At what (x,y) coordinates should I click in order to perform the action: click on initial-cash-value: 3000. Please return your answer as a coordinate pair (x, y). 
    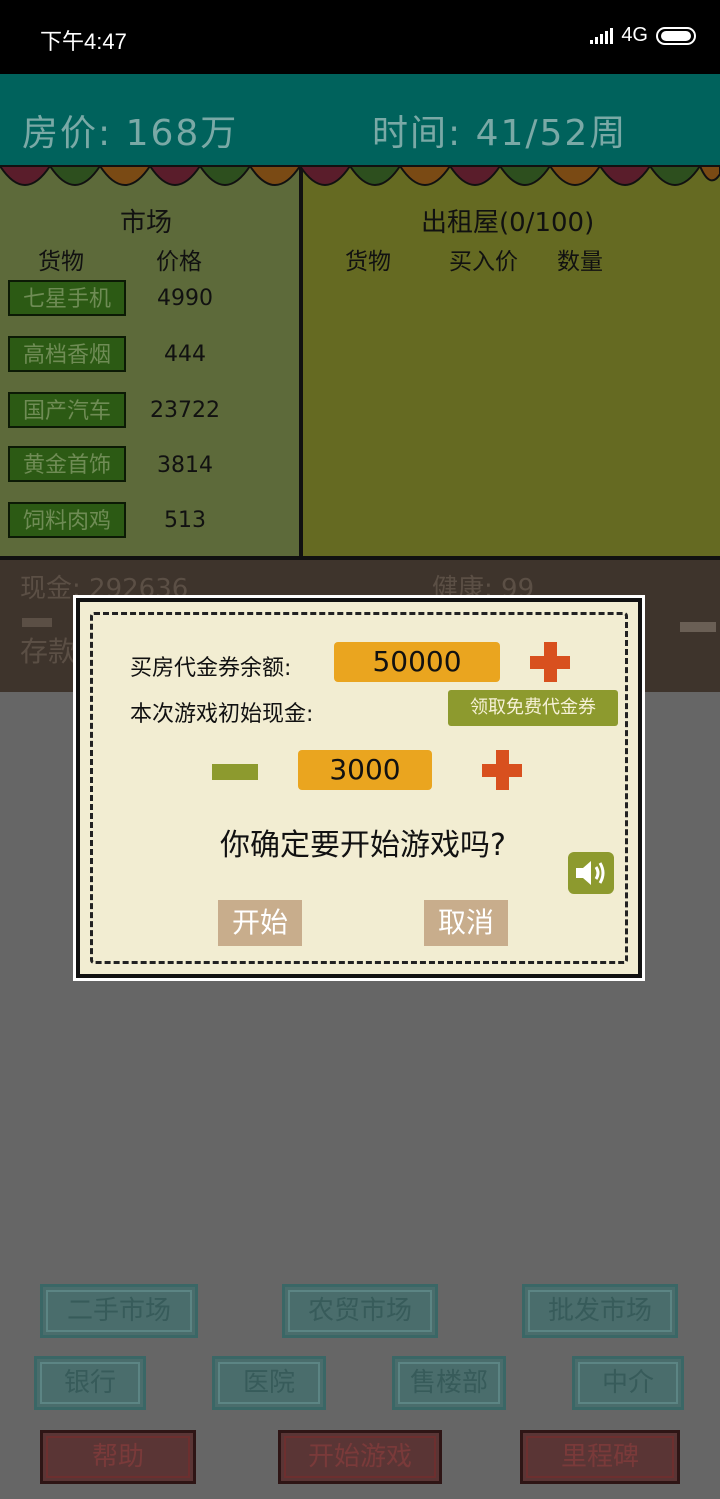
    Looking at the image, I should click on (365, 770).